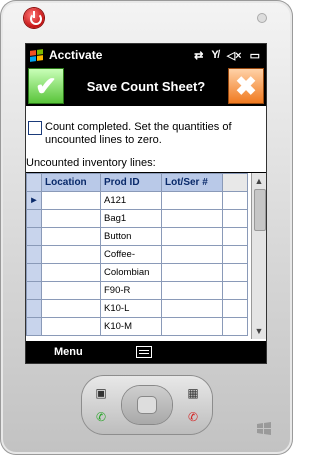  I want to click on hardware-nav-panel: ▣ ▦ ✆ ✆, so click(147, 405).